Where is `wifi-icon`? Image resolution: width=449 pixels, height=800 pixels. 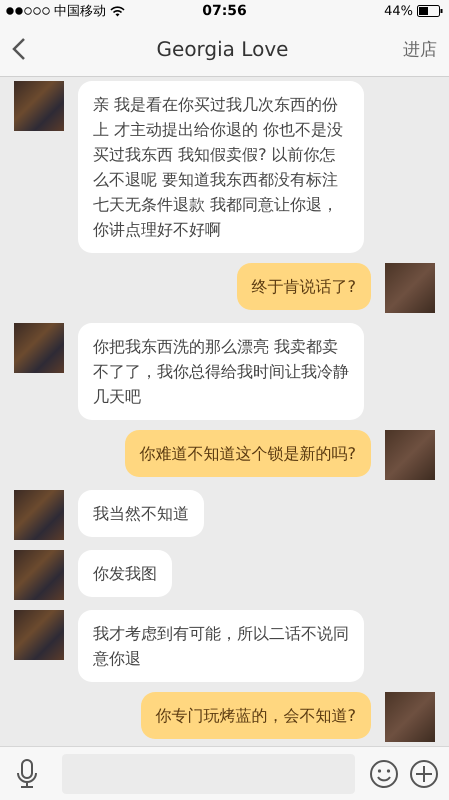
wifi-icon is located at coordinates (117, 11).